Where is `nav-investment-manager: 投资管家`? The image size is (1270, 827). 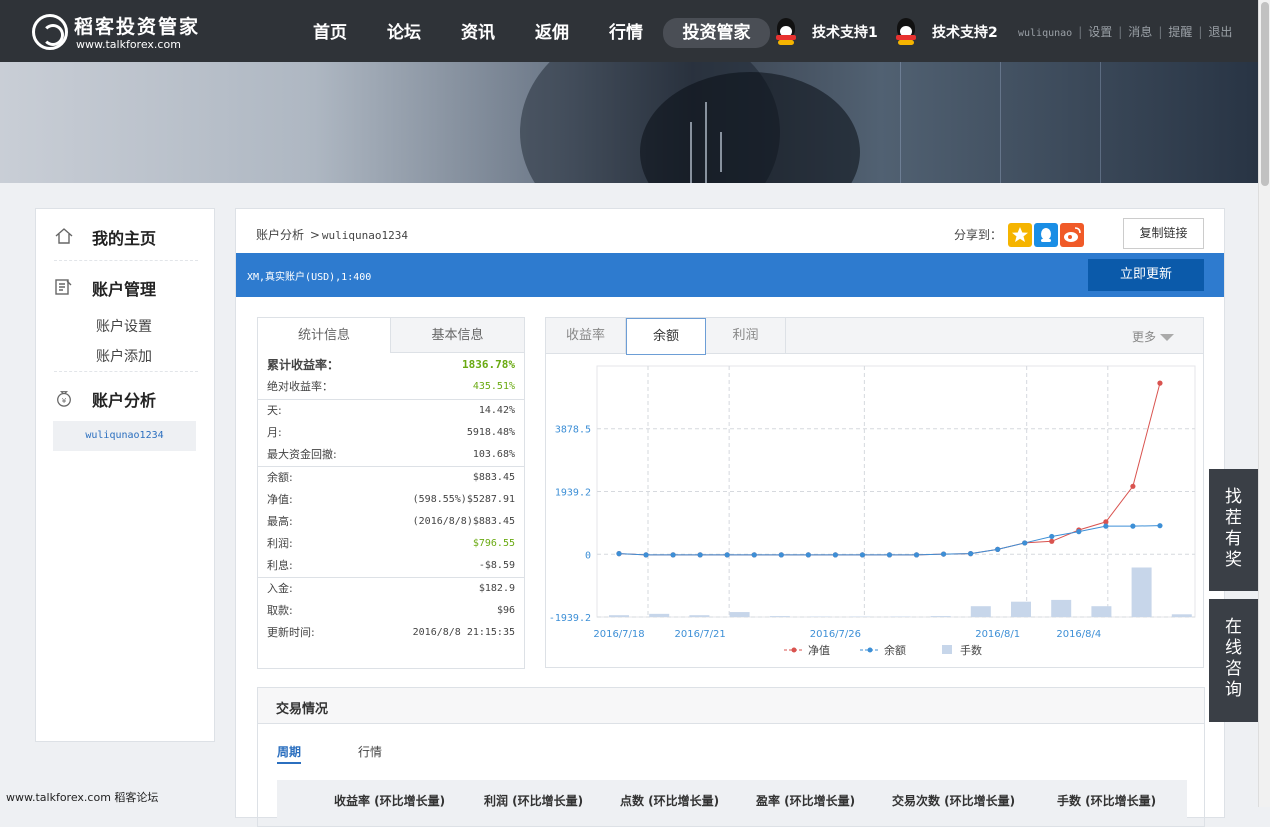 nav-investment-manager: 投资管家 is located at coordinates (716, 33).